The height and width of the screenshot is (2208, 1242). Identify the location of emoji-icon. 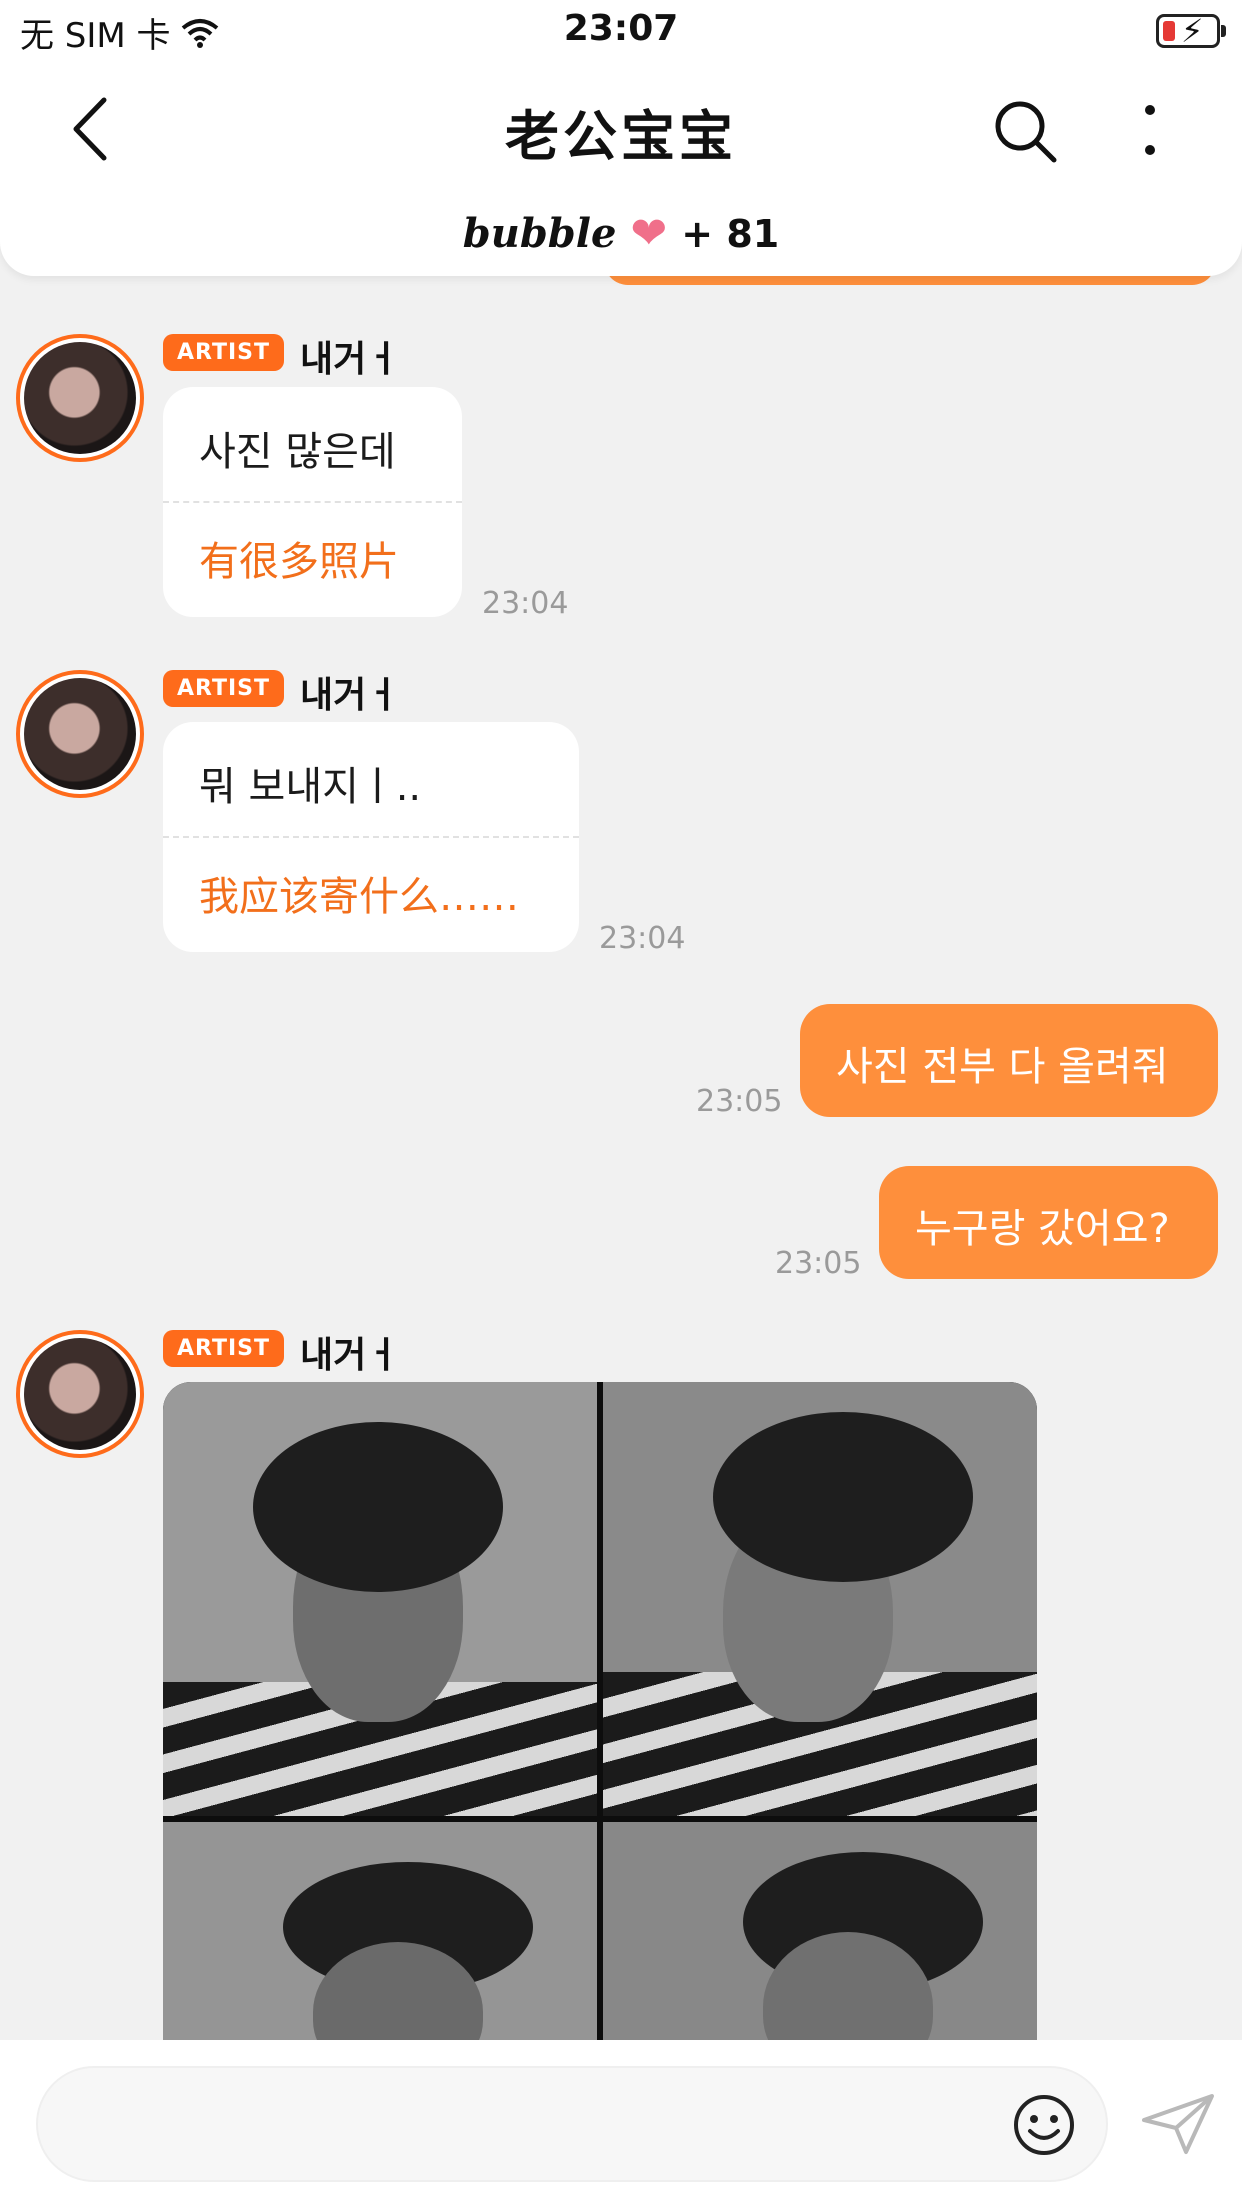
(1044, 2125).